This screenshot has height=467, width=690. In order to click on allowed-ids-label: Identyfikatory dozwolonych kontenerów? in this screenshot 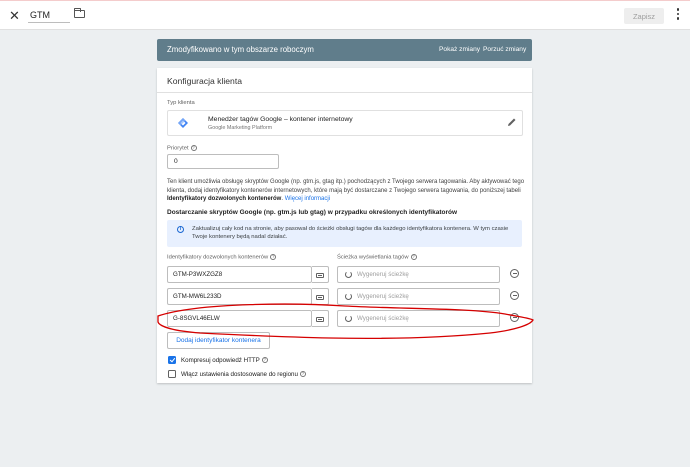, I will do `click(222, 257)`.